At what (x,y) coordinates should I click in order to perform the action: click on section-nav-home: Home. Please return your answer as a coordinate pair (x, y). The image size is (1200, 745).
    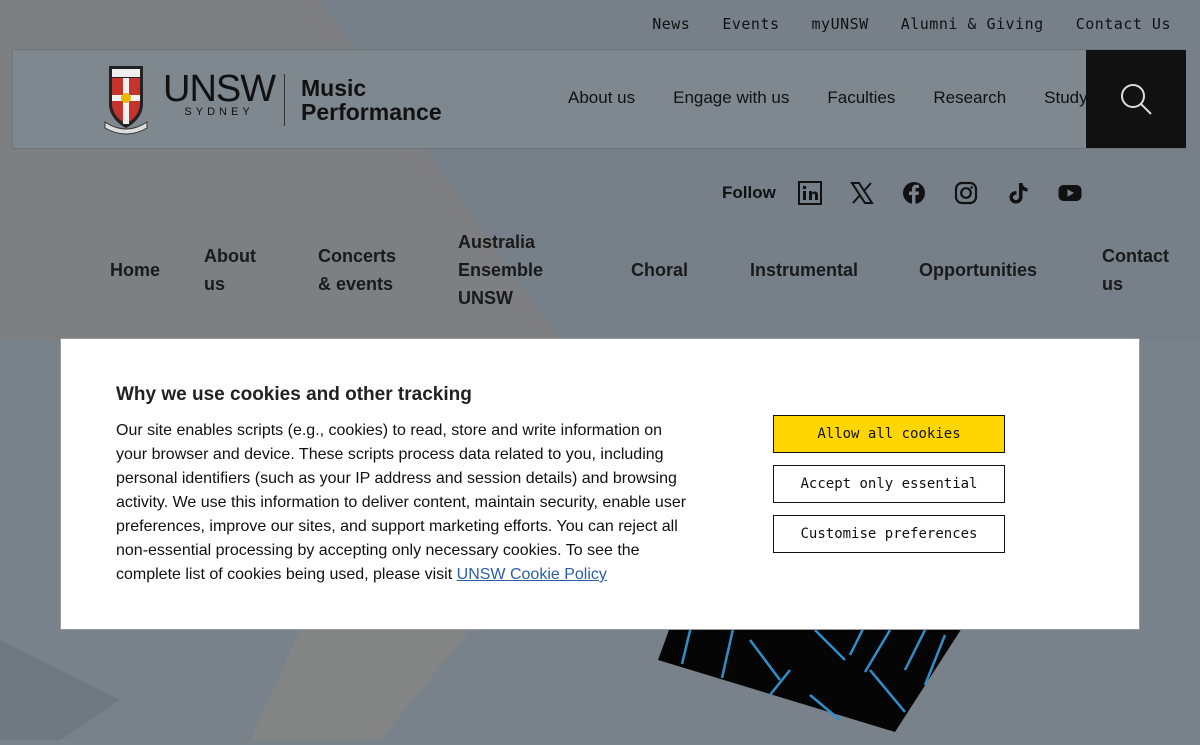
    Looking at the image, I should click on (135, 270).